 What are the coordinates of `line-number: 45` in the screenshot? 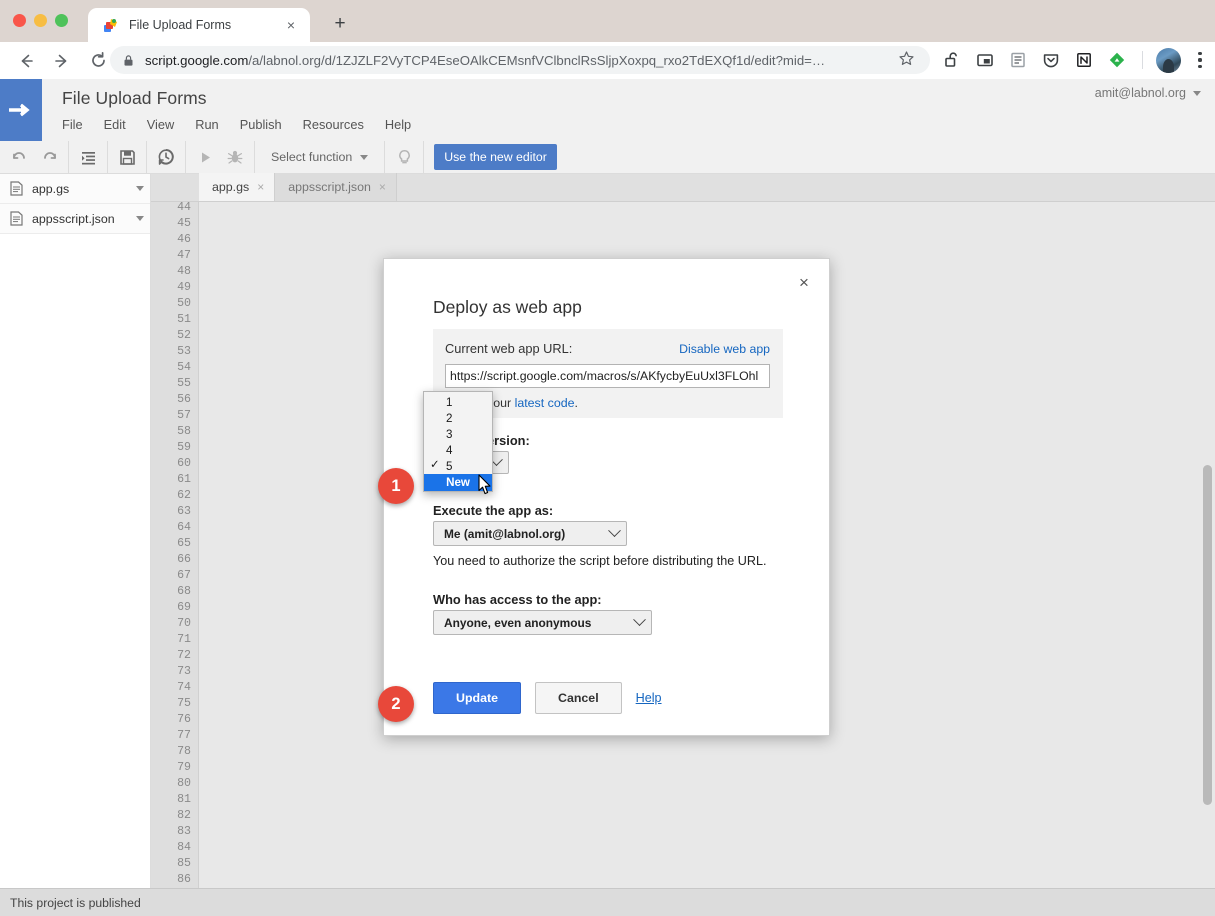 It's located at (184, 223).